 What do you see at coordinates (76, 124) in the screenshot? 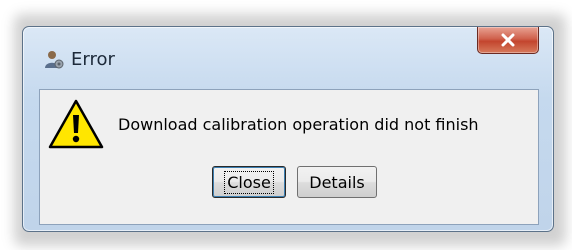
I see `warning-triangle-icon` at bounding box center [76, 124].